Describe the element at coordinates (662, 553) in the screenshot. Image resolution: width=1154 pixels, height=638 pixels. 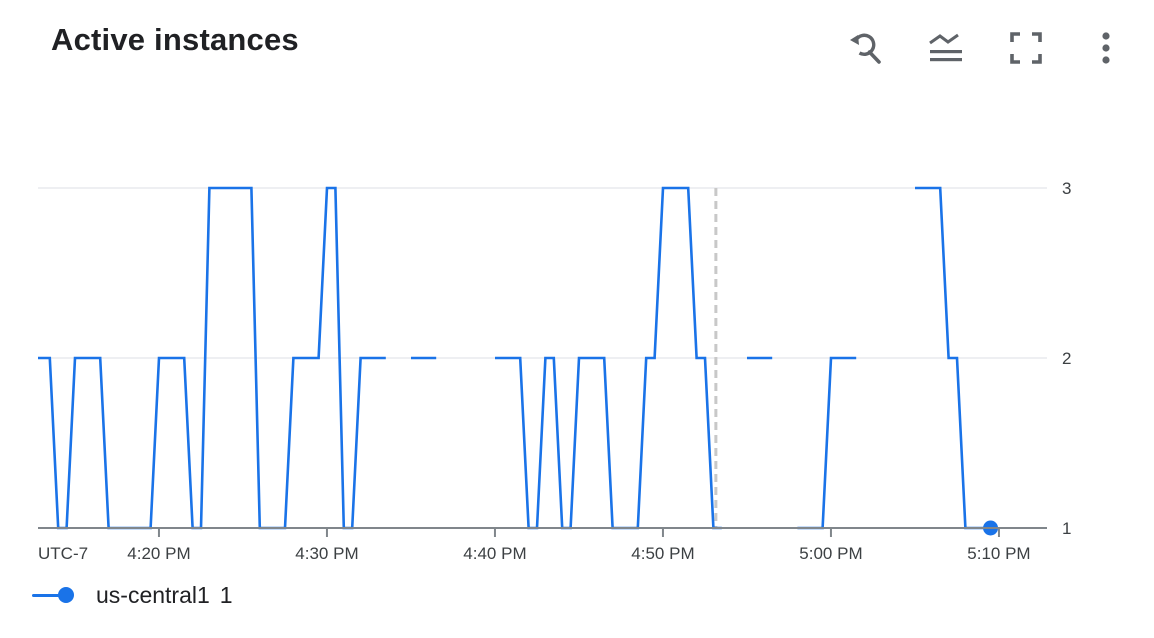
I see `x-tick-label-3: 4:50 PM` at that location.